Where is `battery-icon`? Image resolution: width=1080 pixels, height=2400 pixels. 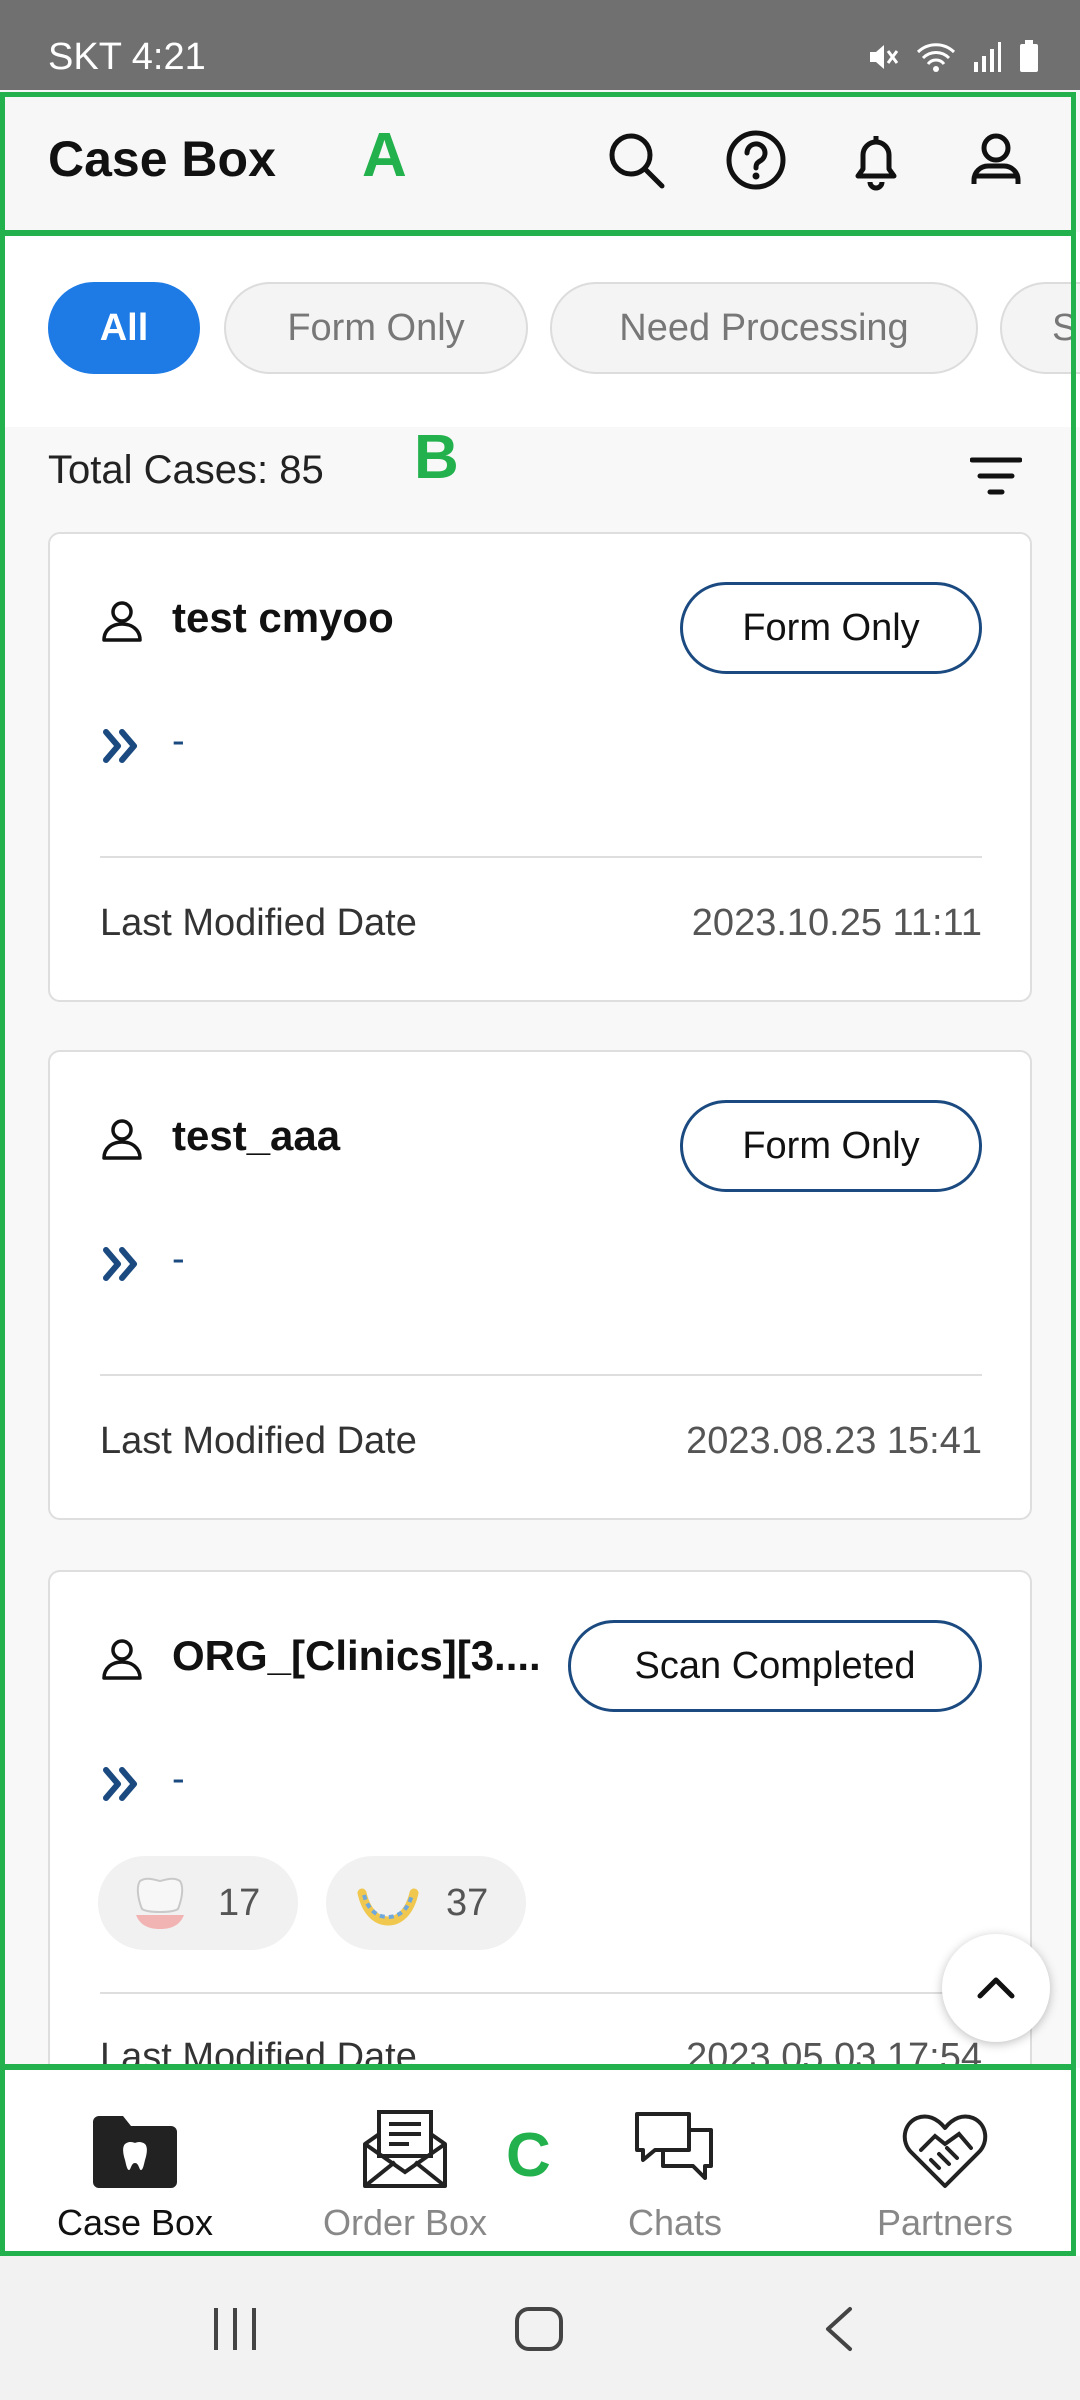 battery-icon is located at coordinates (1029, 56).